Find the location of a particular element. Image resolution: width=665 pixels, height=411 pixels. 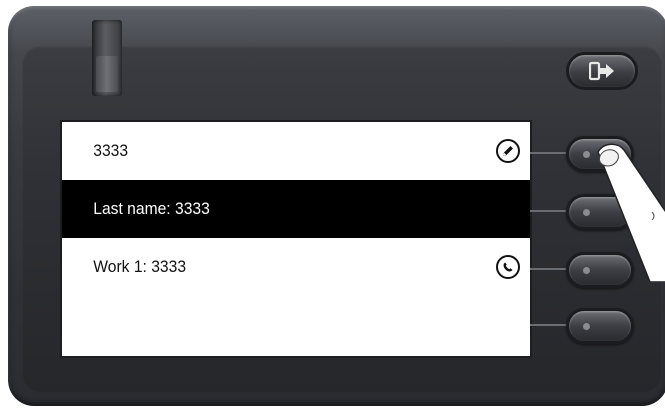

list-item-empty is located at coordinates (296, 325).